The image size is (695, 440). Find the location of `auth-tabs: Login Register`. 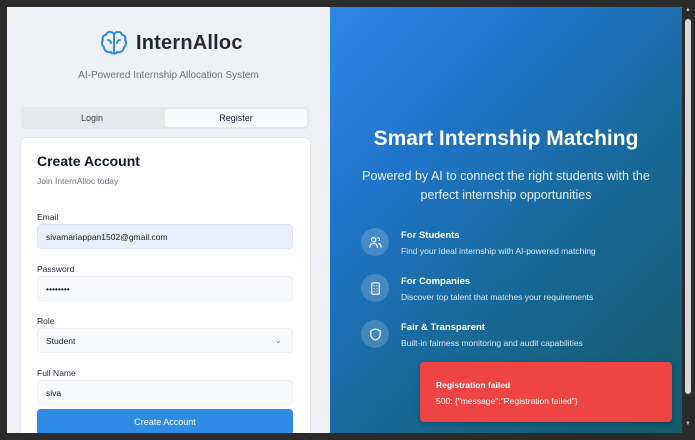

auth-tabs: Login Register is located at coordinates (165, 118).